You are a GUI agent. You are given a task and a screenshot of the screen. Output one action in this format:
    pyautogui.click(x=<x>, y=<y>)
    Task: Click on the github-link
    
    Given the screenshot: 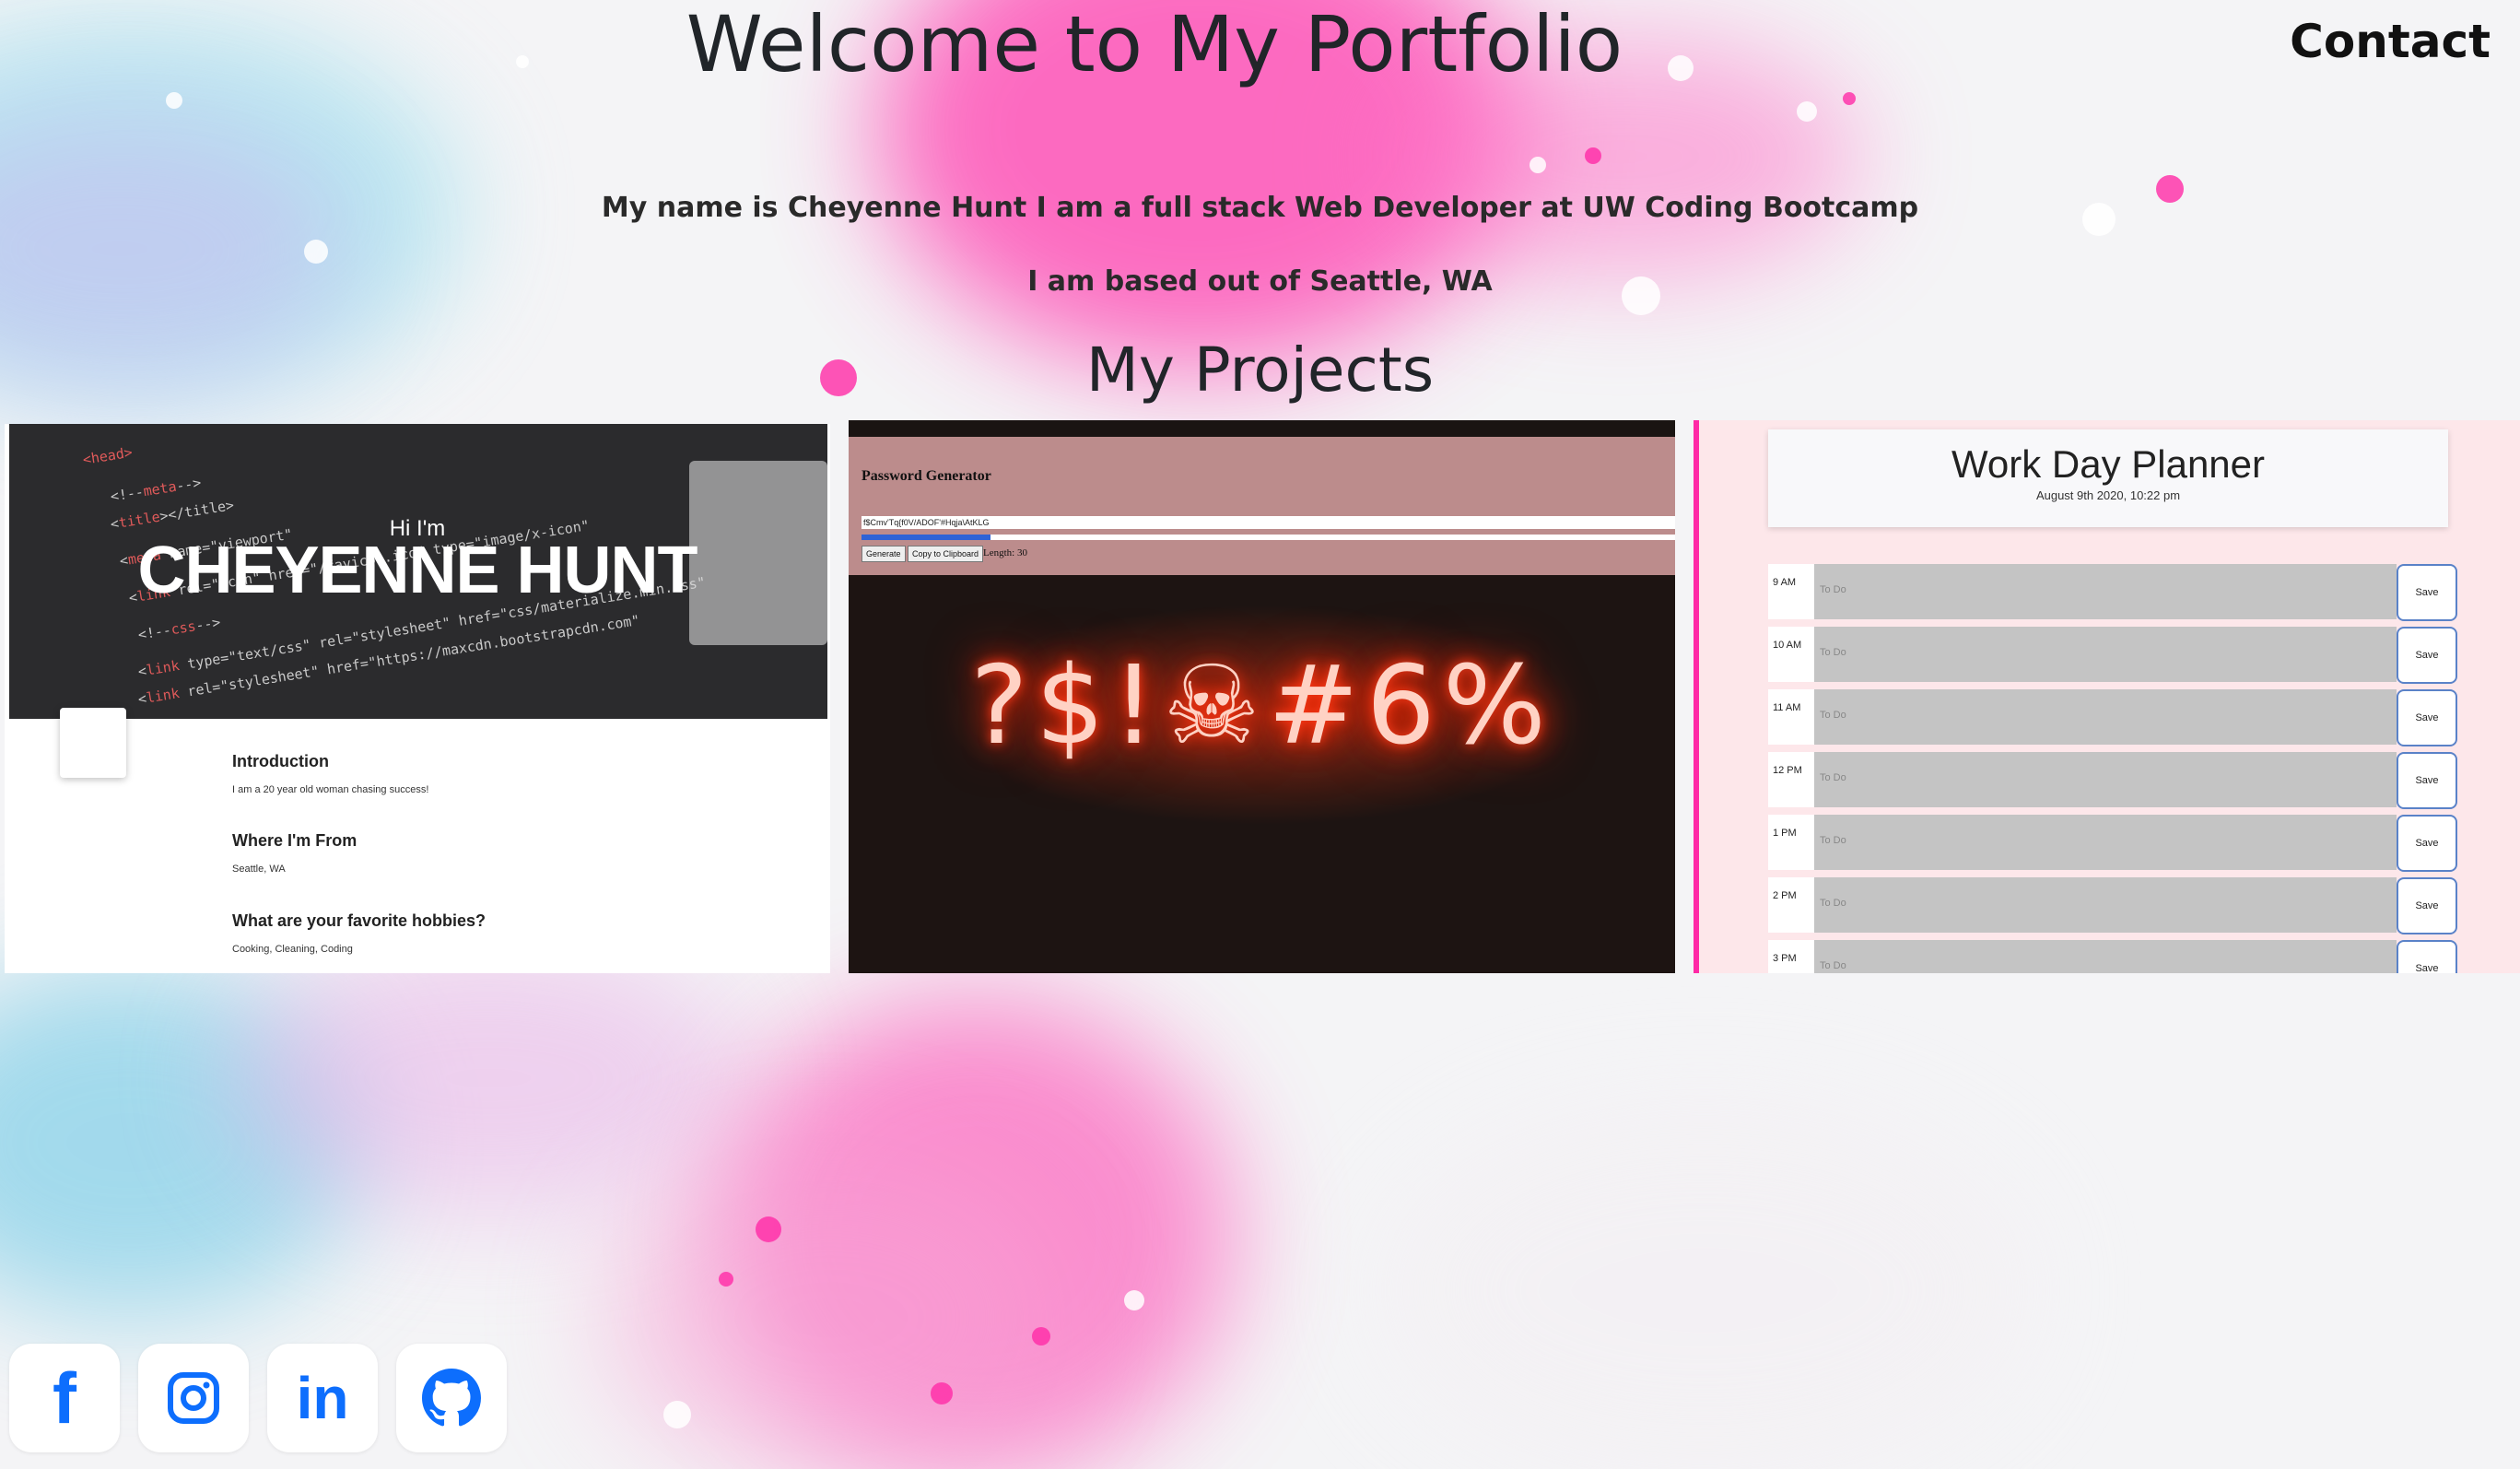 What is the action you would take?
    pyautogui.click(x=451, y=1398)
    